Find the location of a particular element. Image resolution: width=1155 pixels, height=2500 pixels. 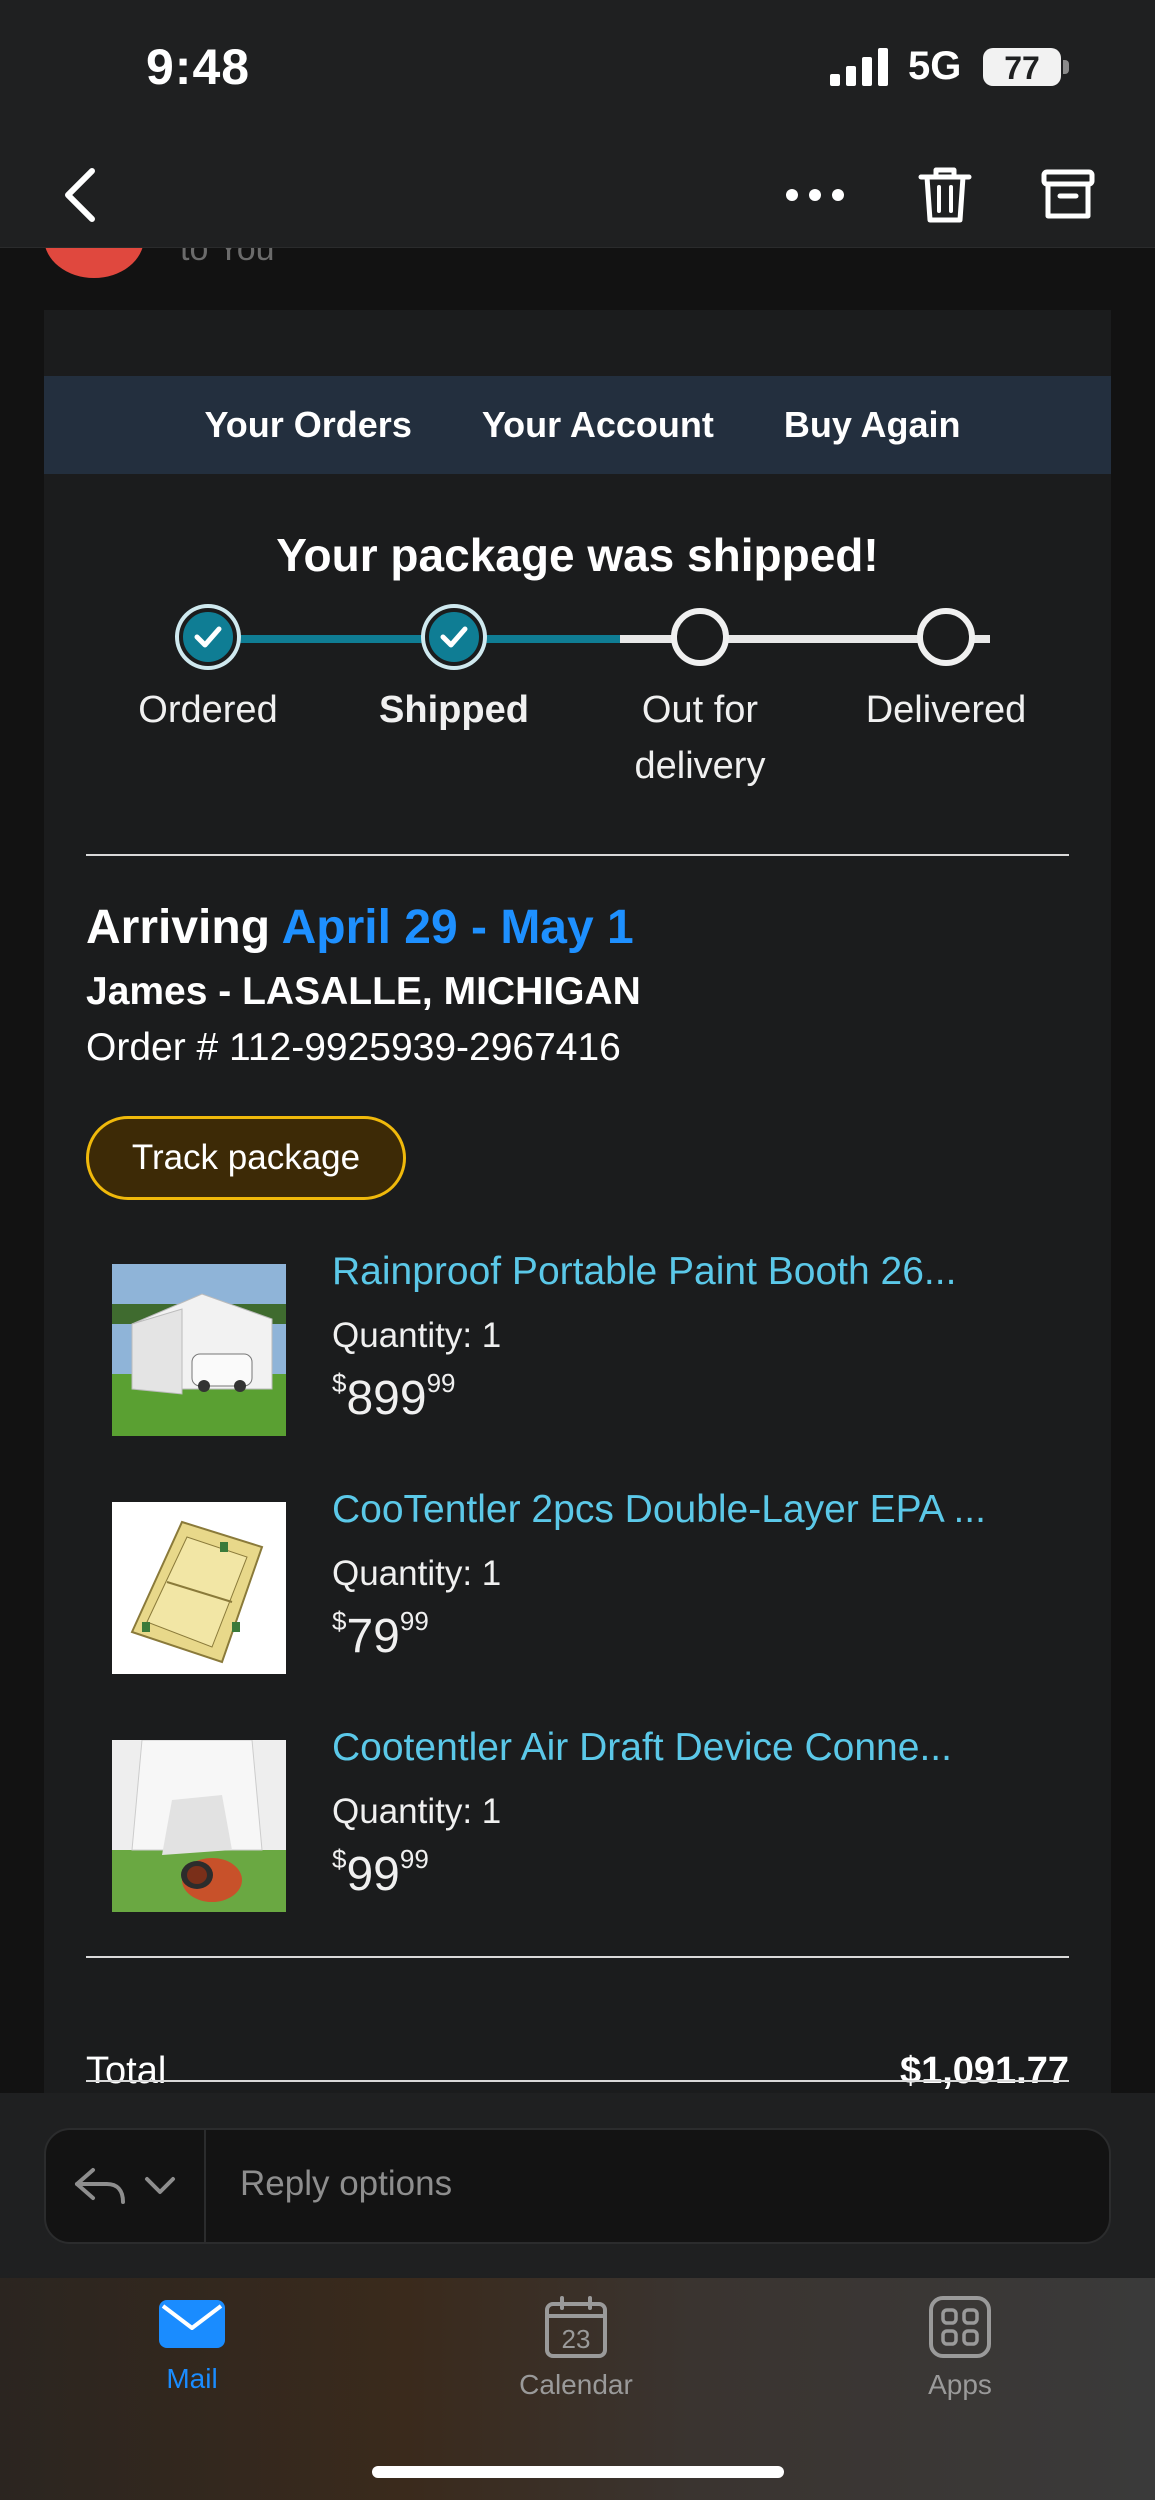

total-label: Total is located at coordinates (126, 2071).